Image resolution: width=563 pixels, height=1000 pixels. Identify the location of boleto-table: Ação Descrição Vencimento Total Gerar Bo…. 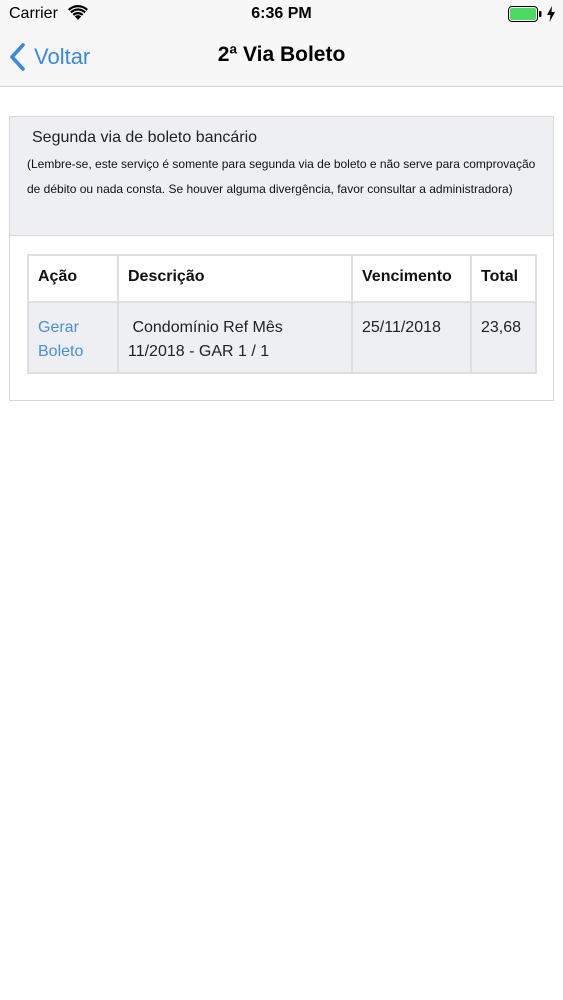
(282, 314).